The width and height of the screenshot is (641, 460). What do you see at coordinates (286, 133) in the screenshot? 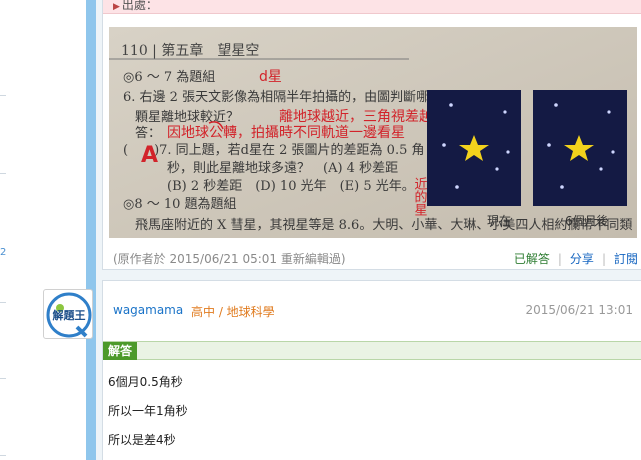
I see `handwriting-note-answer: 因地球公轉，拍攝時不同軌道一邊看星` at bounding box center [286, 133].